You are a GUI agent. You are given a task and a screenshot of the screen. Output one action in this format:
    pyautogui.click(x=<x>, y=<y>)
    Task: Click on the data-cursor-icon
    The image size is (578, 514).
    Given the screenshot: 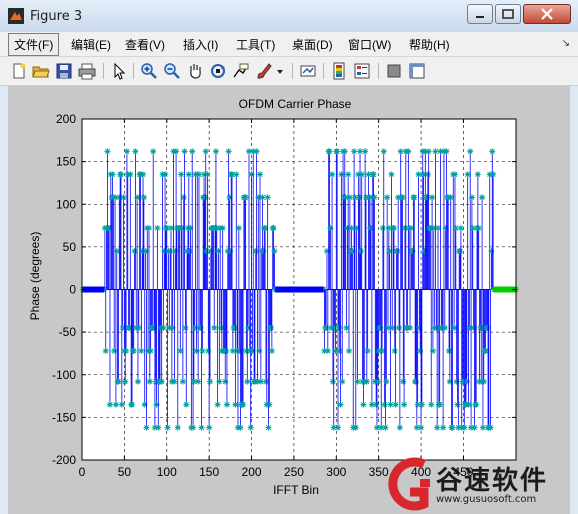 What is the action you would take?
    pyautogui.click(x=241, y=71)
    